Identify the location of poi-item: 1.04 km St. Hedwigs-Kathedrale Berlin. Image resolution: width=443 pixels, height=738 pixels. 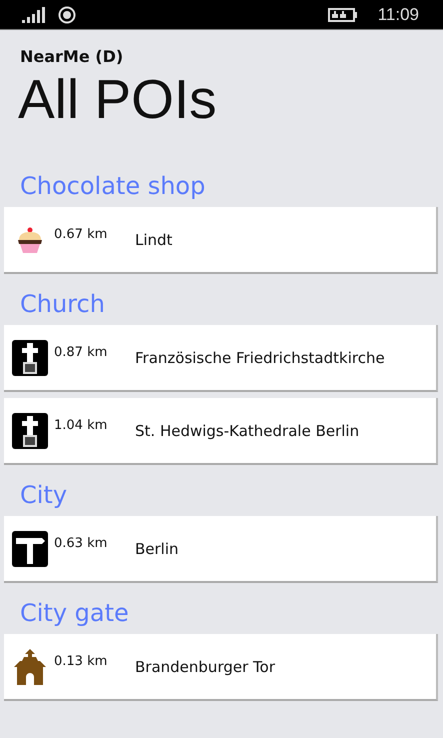
(221, 431).